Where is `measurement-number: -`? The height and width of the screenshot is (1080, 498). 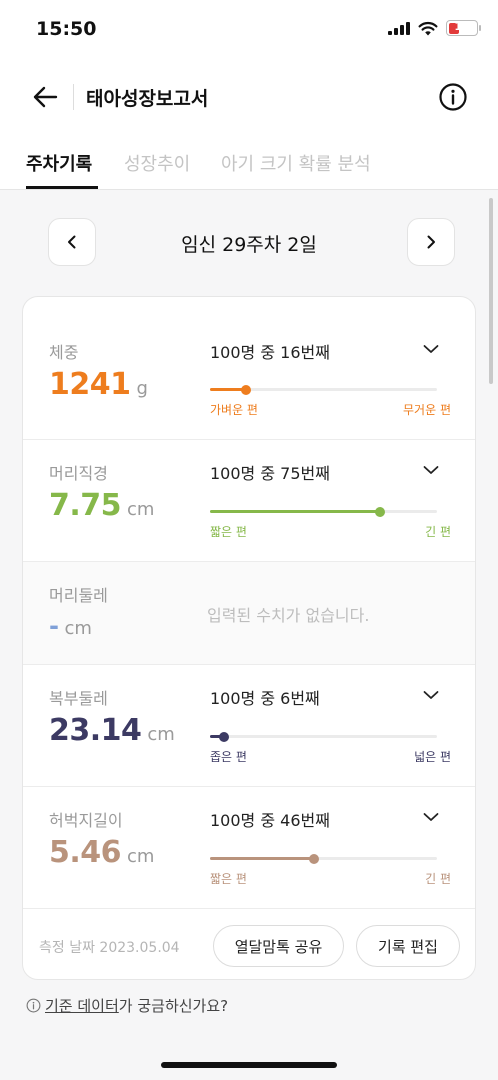 measurement-number: - is located at coordinates (54, 626).